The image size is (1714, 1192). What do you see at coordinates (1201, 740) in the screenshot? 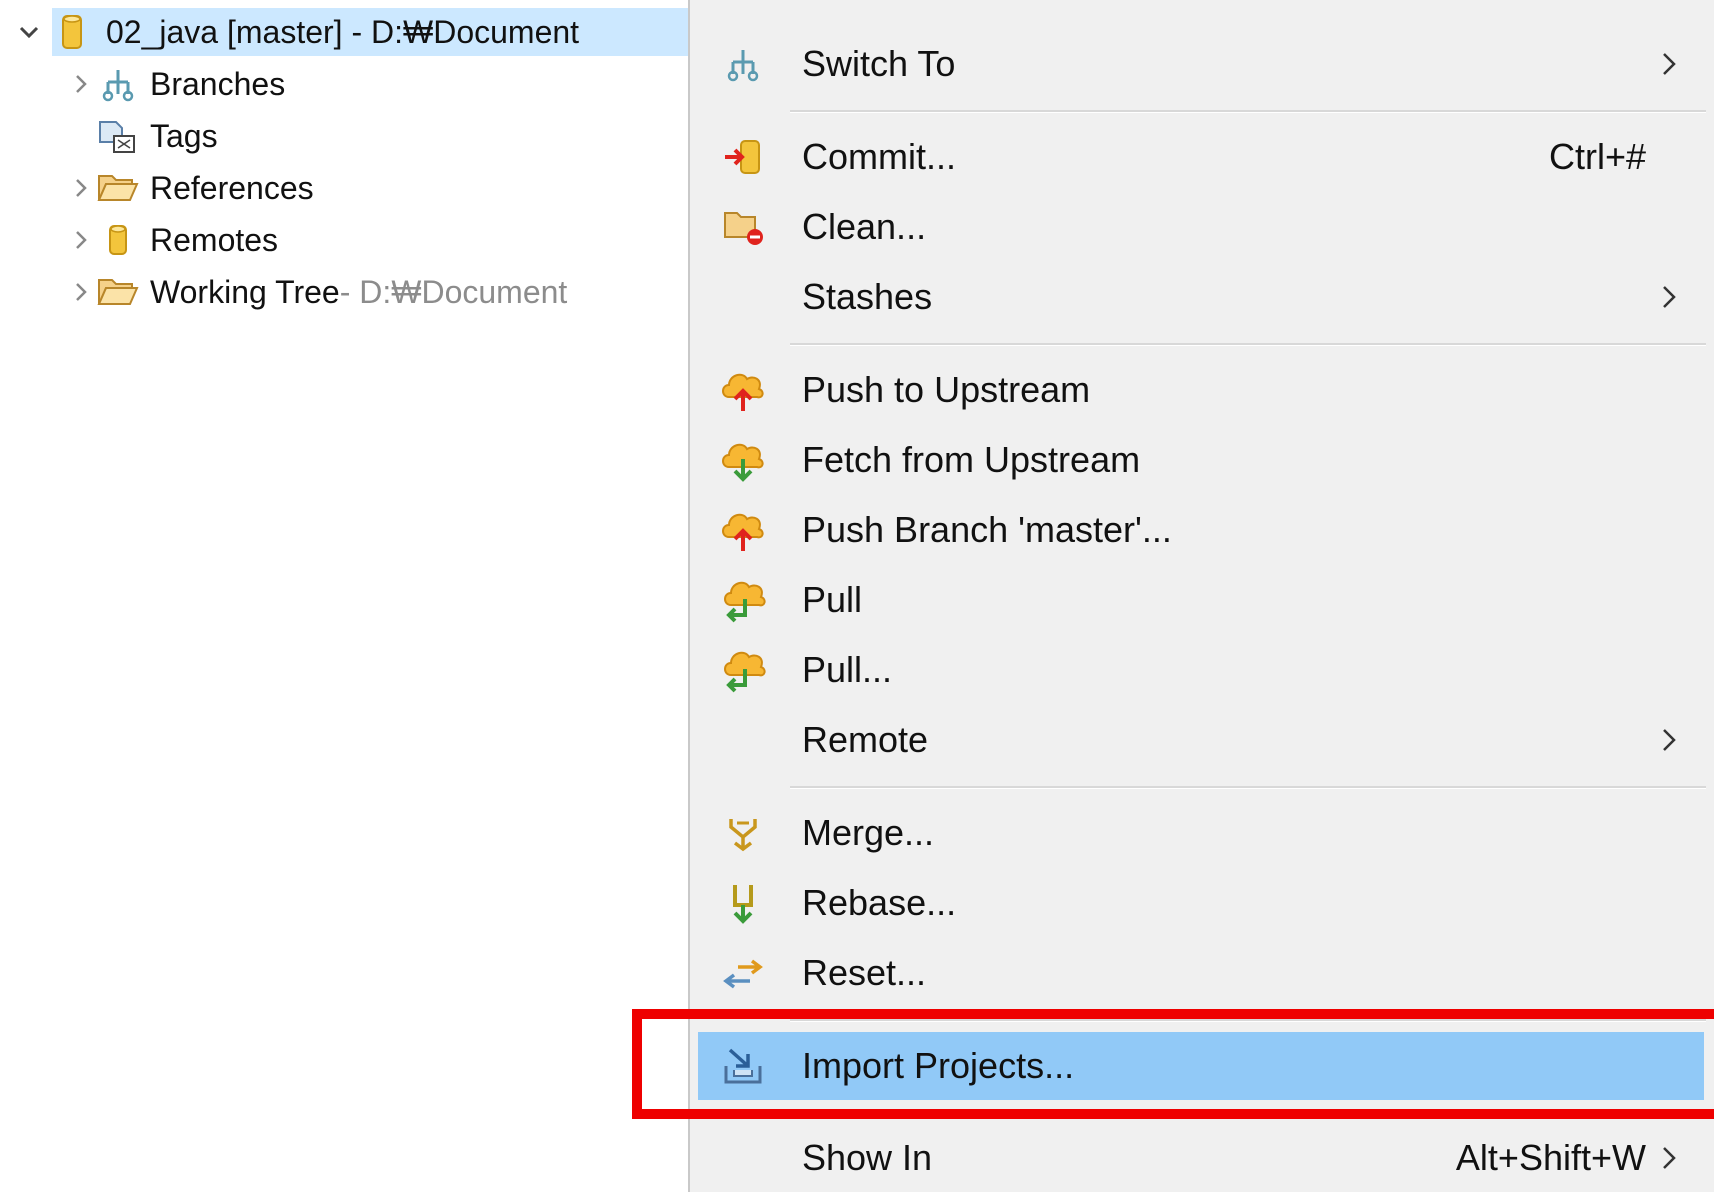
I see `menu-item-remote: Remote` at bounding box center [1201, 740].